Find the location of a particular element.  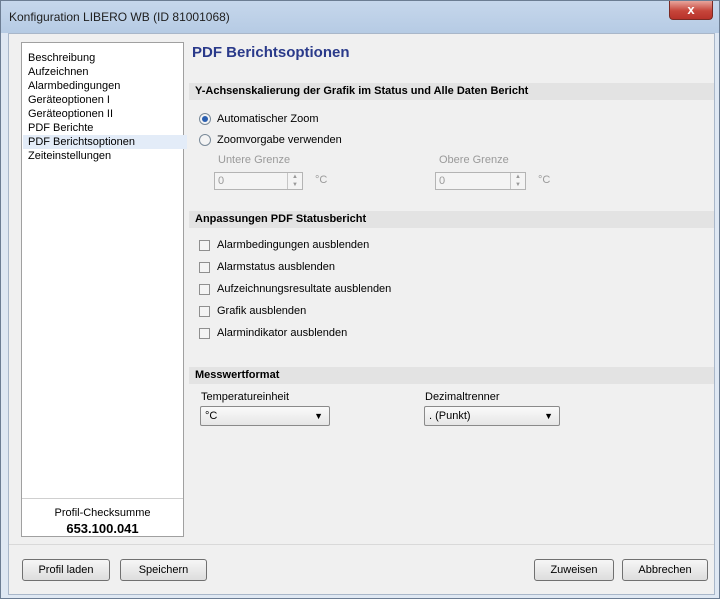

sidebar-item-aufzeichnen: Aufzeichnen is located at coordinates (102, 72).